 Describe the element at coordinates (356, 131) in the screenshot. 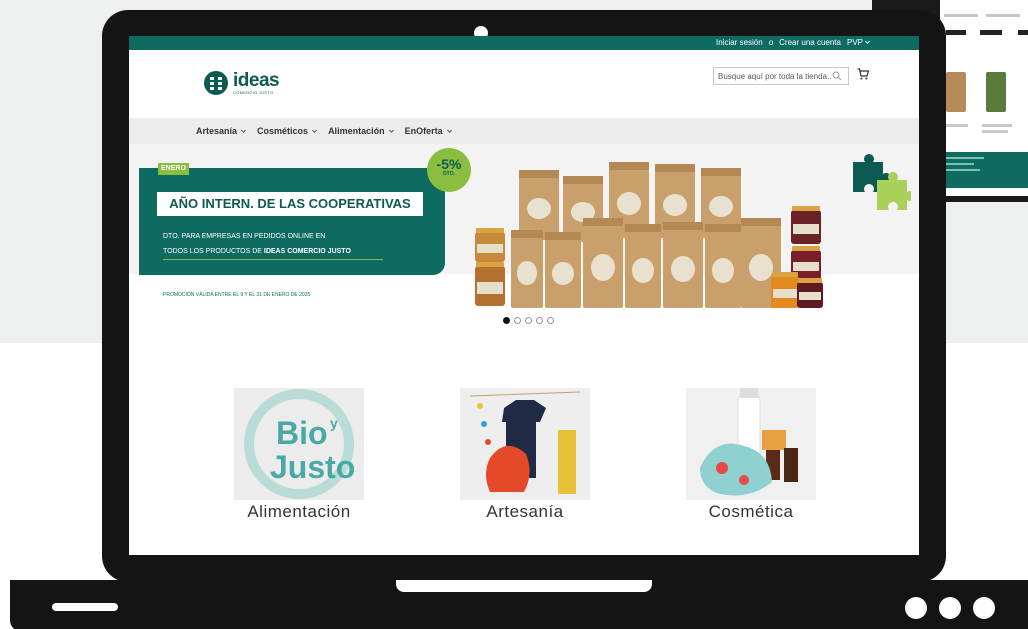

I see `nav-item-label: Alimentación` at that location.